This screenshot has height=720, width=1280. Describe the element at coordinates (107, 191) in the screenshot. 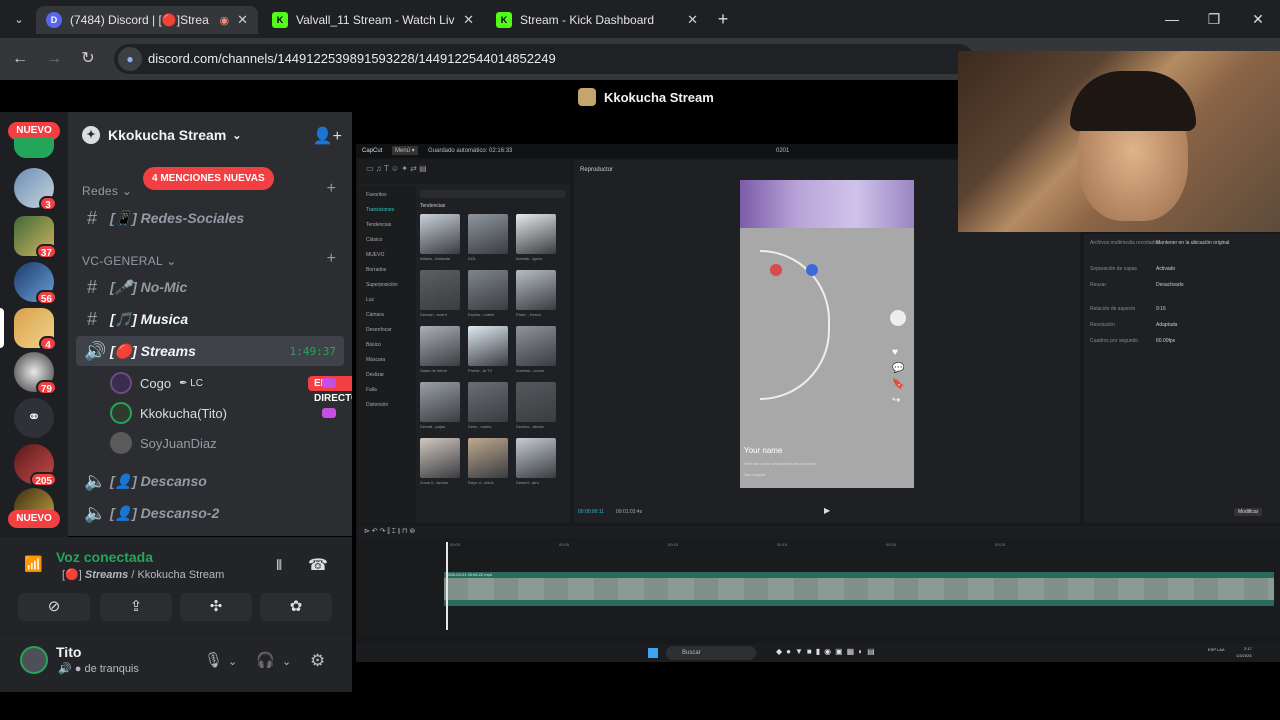

I see `category-redes: Redes ⌄` at that location.